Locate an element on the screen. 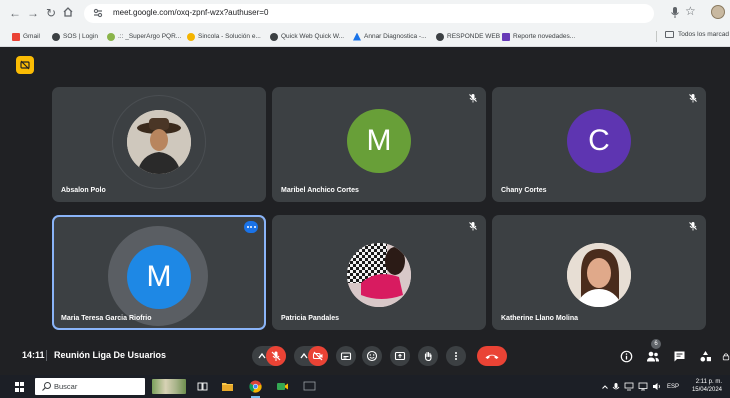 This screenshot has height=398, width=730. bookmarks-divider is located at coordinates (656, 36).